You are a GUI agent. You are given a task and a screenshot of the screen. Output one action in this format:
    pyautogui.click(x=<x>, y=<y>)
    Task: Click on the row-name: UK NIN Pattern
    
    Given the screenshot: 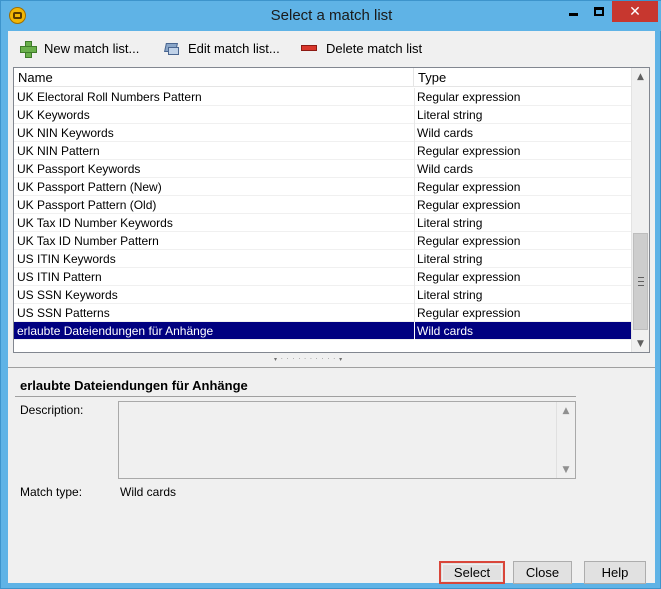 What is the action you would take?
    pyautogui.click(x=58, y=151)
    